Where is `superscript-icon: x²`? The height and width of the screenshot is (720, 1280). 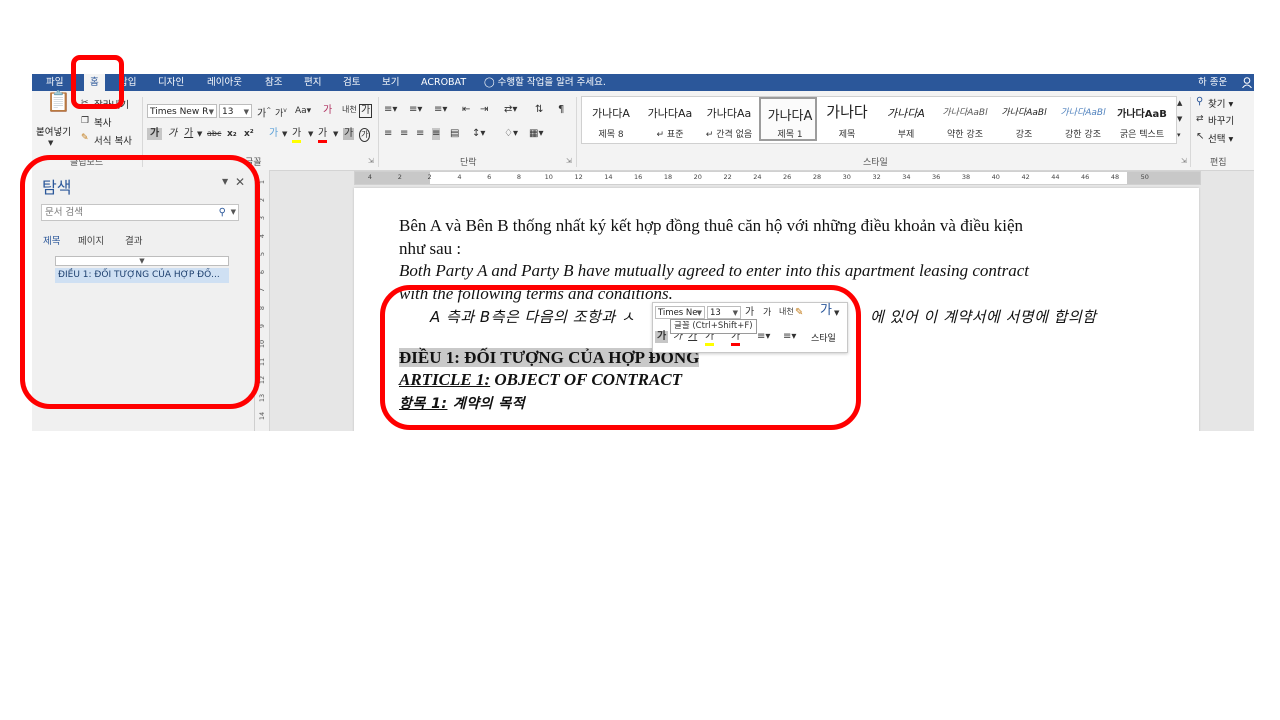 superscript-icon: x² is located at coordinates (249, 134).